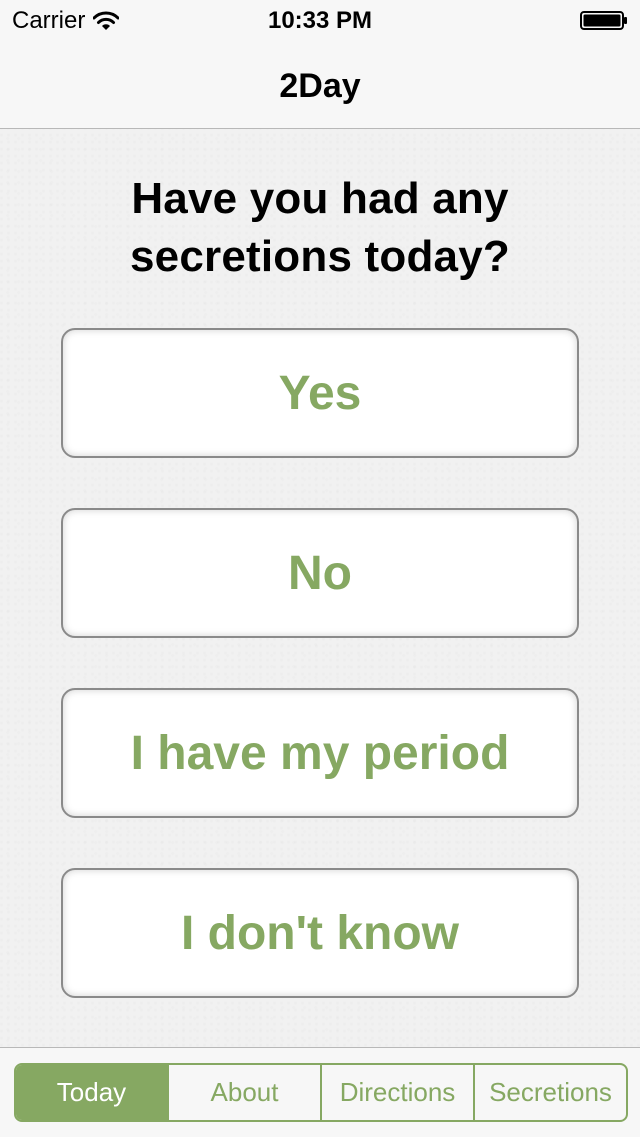  Describe the element at coordinates (603, 20) in the screenshot. I see `battery-icon` at that location.